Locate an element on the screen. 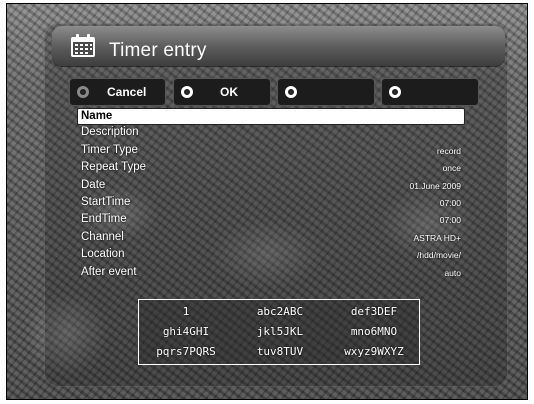 This screenshot has width=534, height=404. keypad-key-5: jkl5JKL is located at coordinates (280, 331).